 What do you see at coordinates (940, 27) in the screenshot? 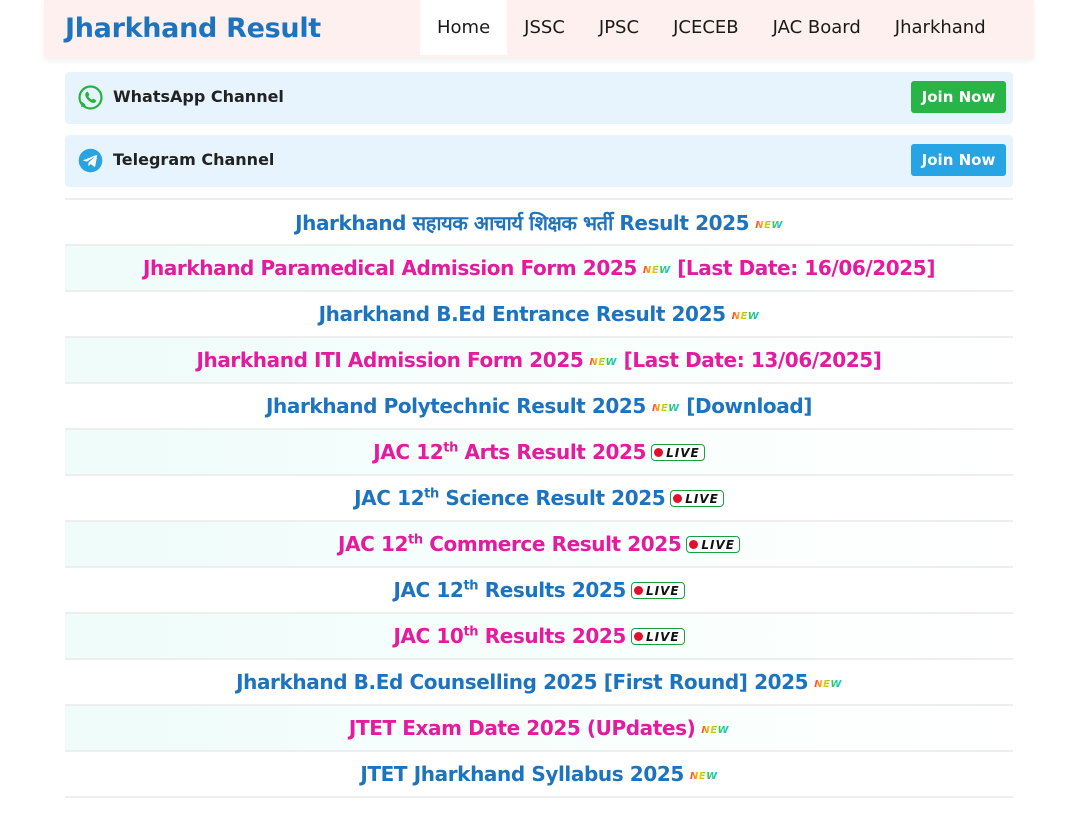
I see `nav-item-jharkhand: Jharkhand` at bounding box center [940, 27].